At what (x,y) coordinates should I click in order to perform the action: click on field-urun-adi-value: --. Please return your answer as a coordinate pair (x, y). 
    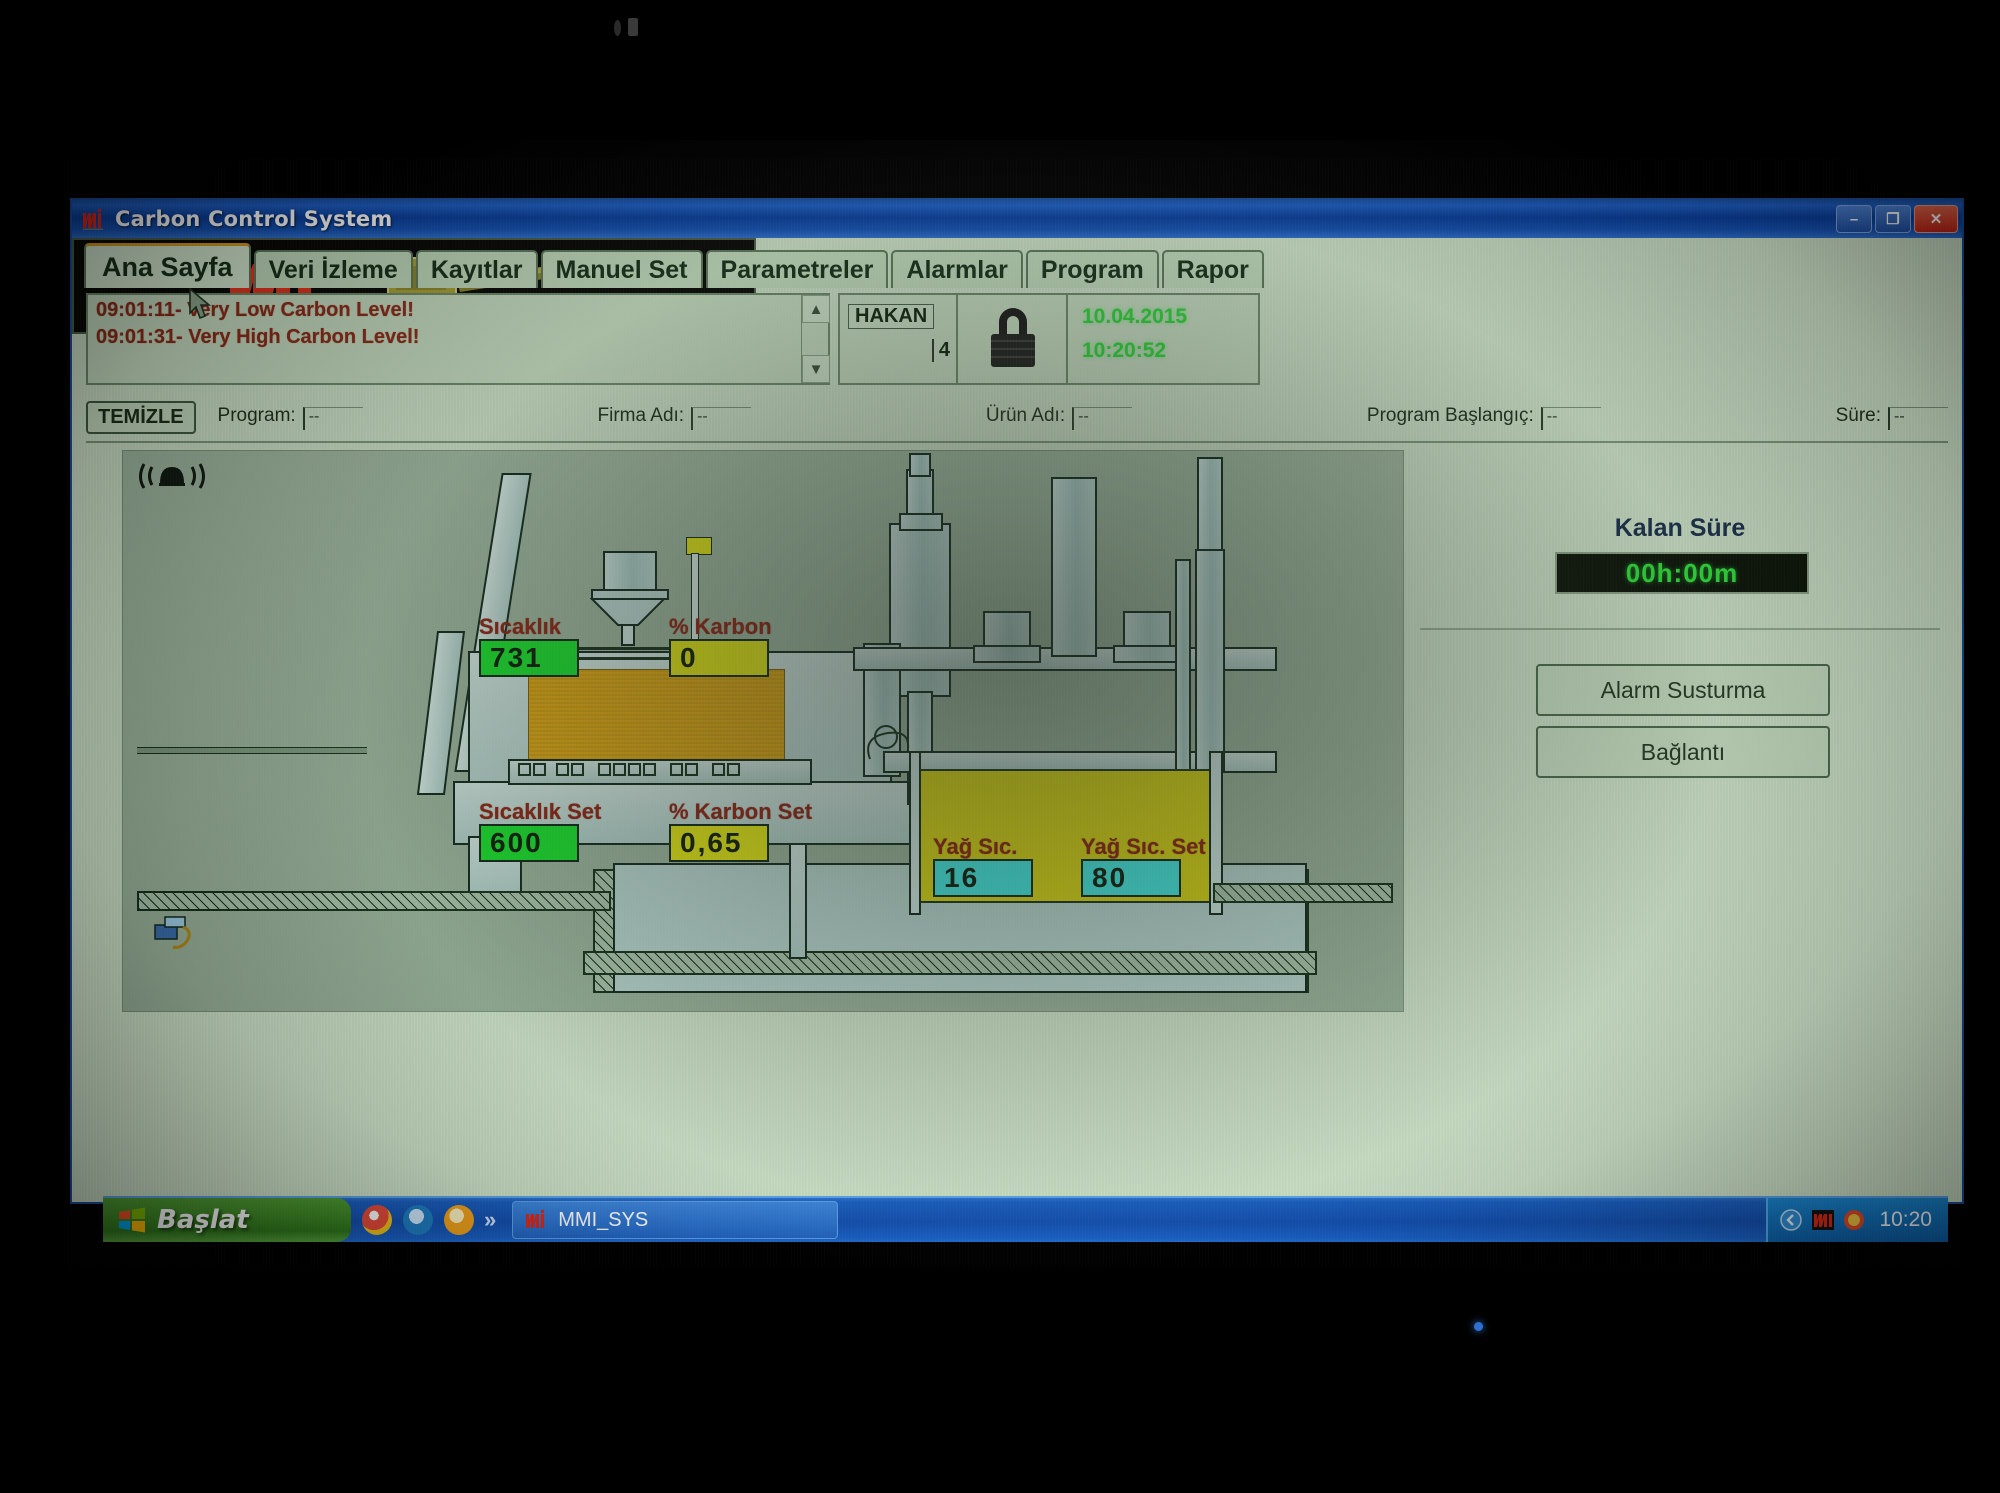
    Looking at the image, I should click on (1102, 418).